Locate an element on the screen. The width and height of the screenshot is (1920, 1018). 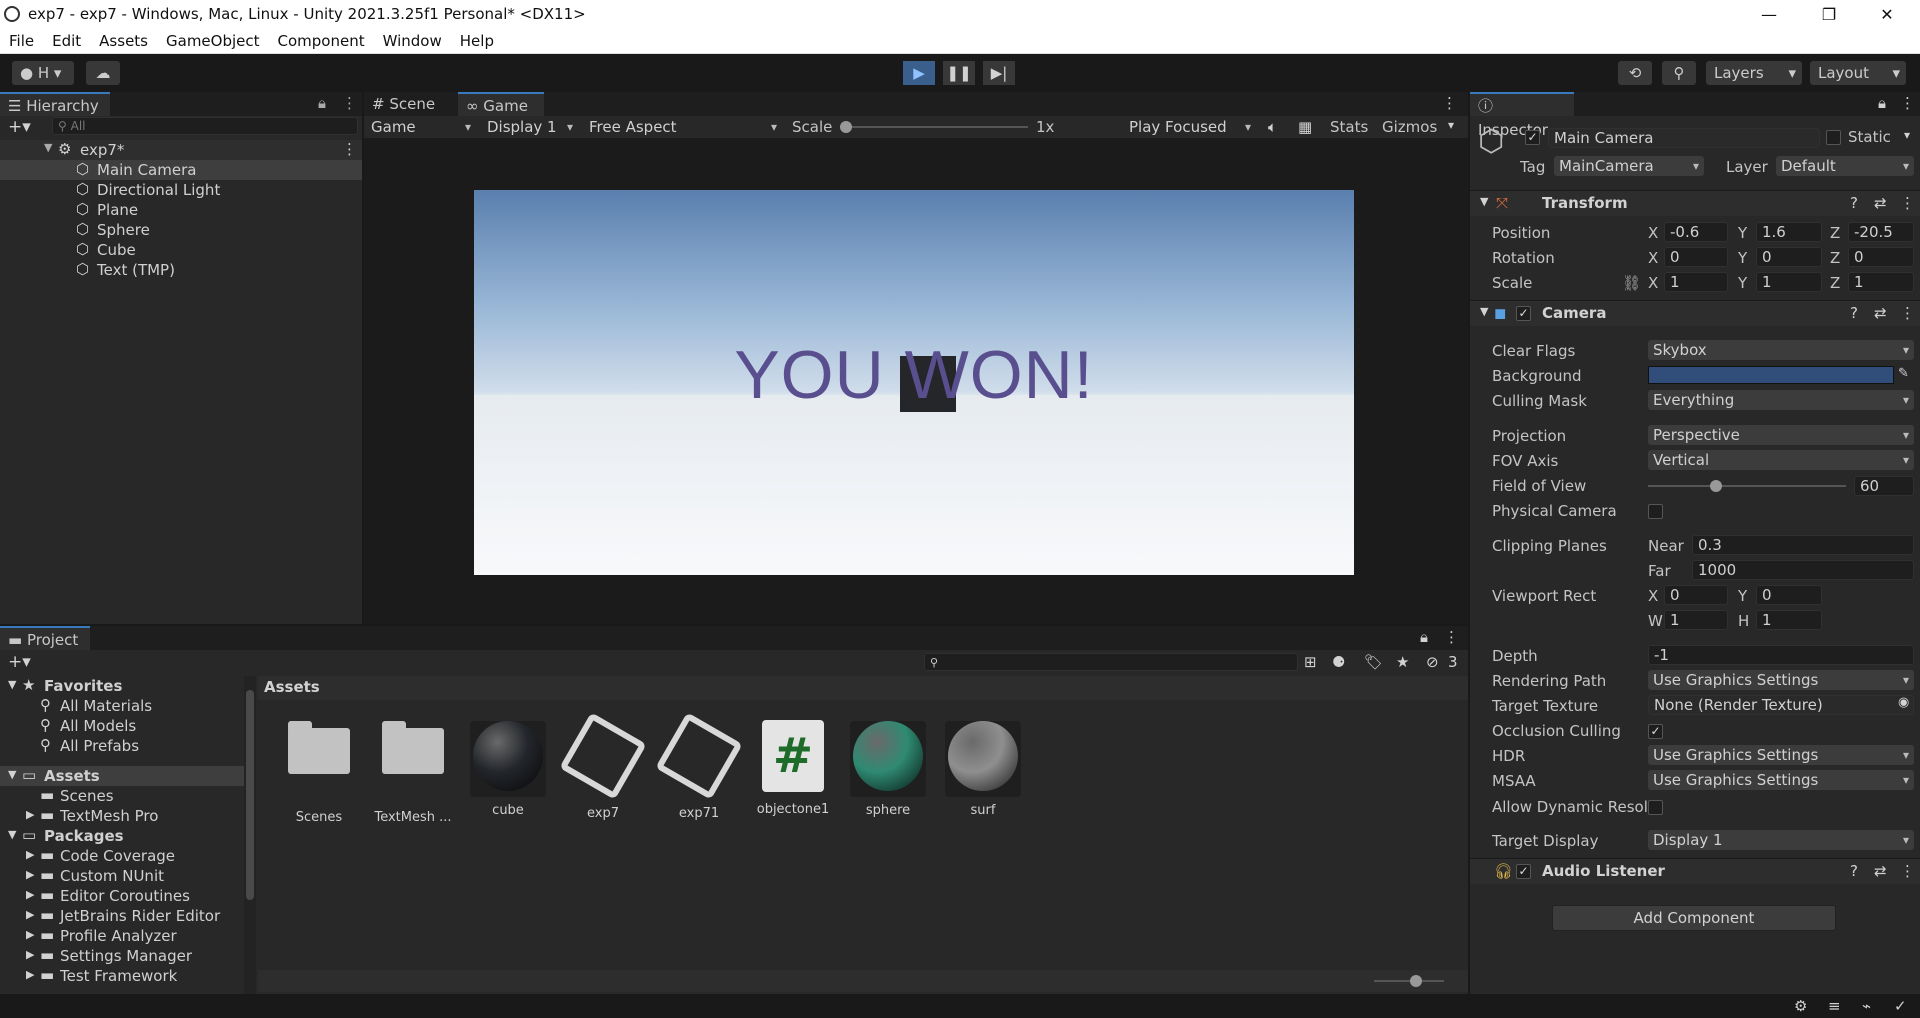
layout-dropdown: Layout ▾ is located at coordinates (1858, 73).